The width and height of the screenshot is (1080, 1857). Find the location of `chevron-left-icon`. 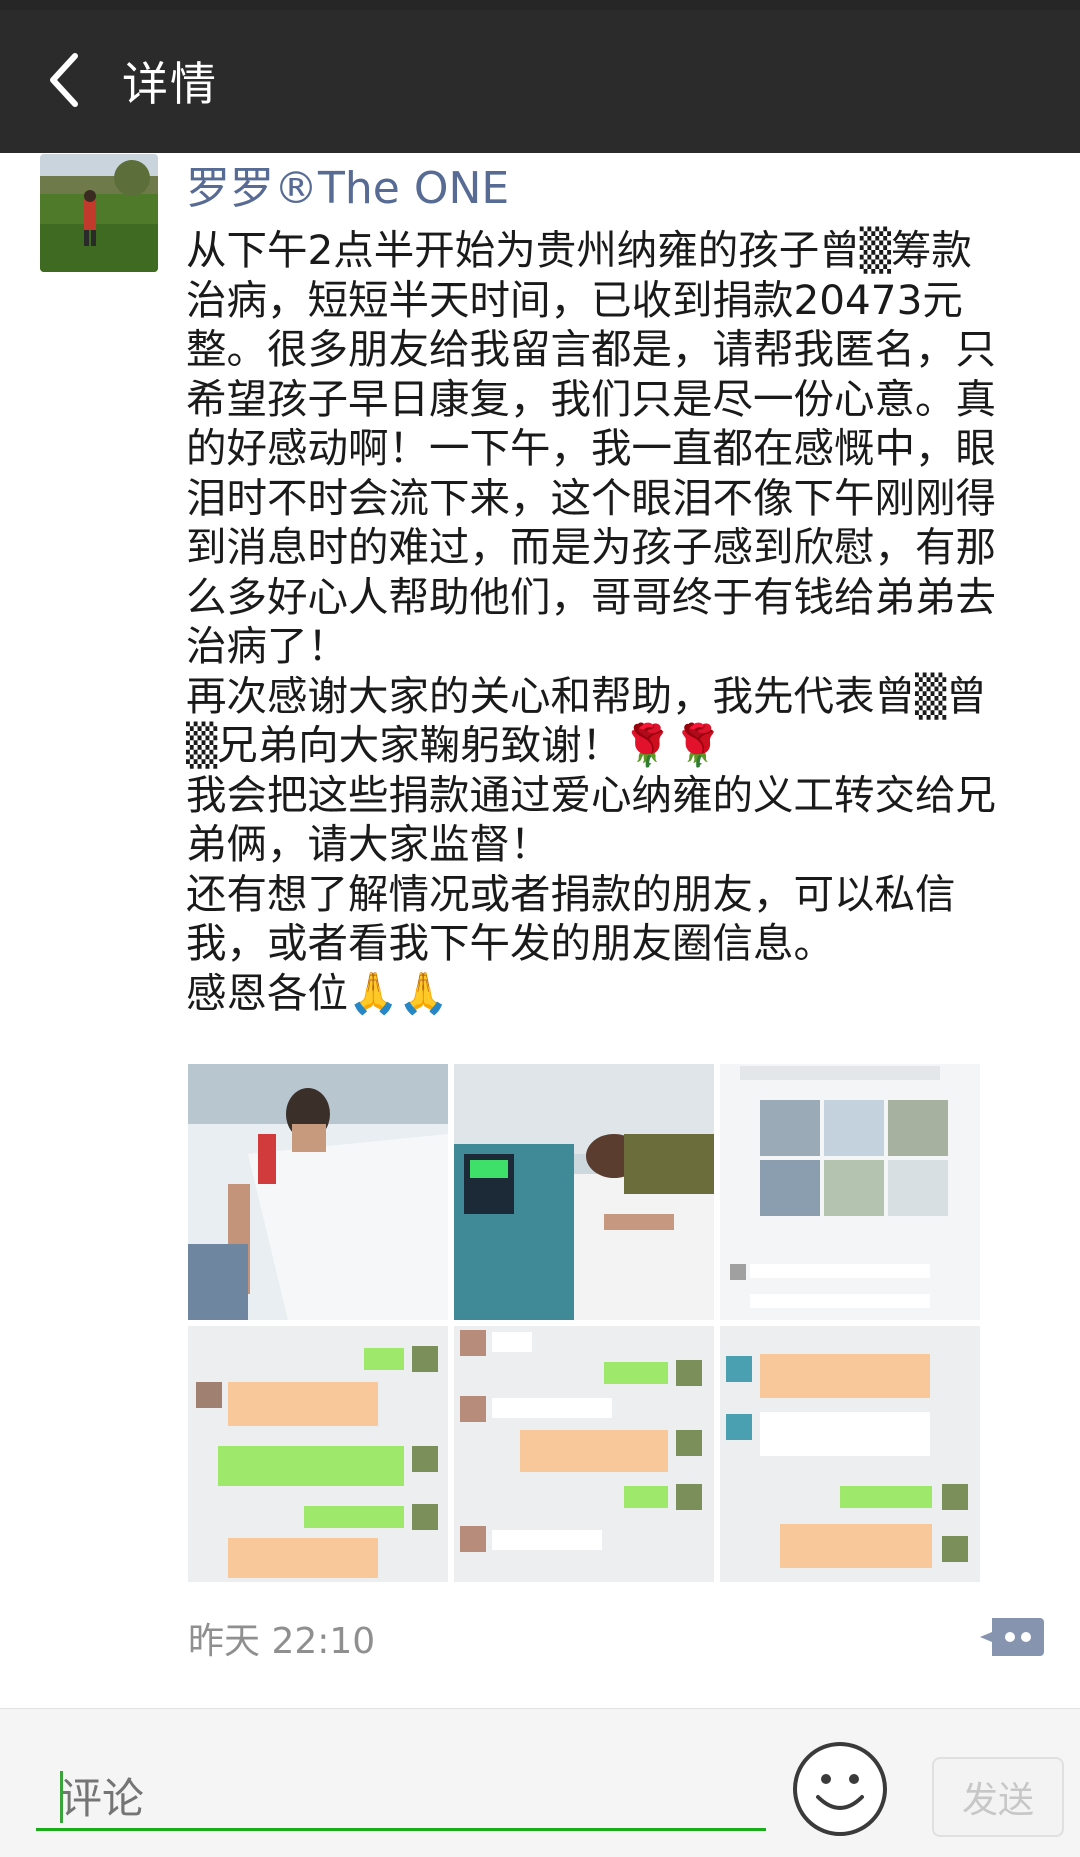

chevron-left-icon is located at coordinates (64, 80).